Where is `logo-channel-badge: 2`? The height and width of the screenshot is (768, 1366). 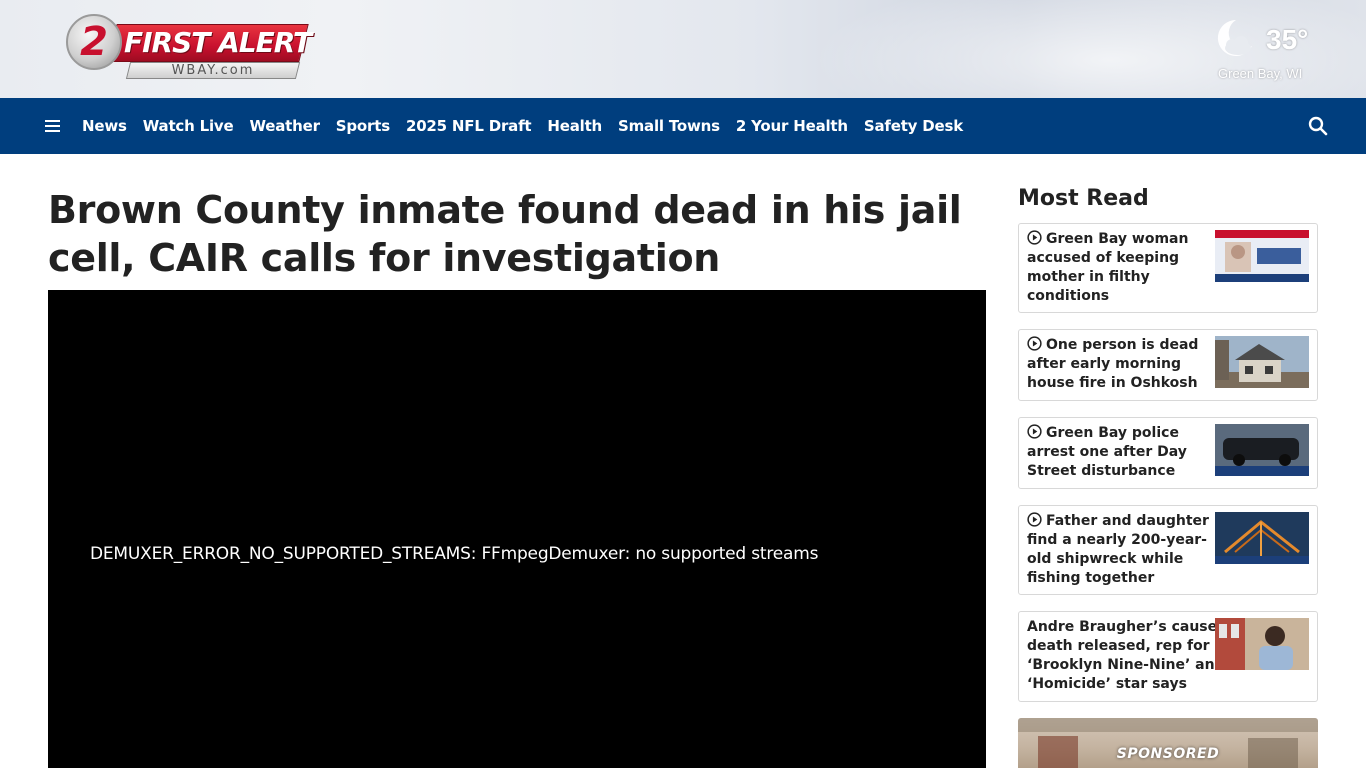 logo-channel-badge: 2 is located at coordinates (94, 42).